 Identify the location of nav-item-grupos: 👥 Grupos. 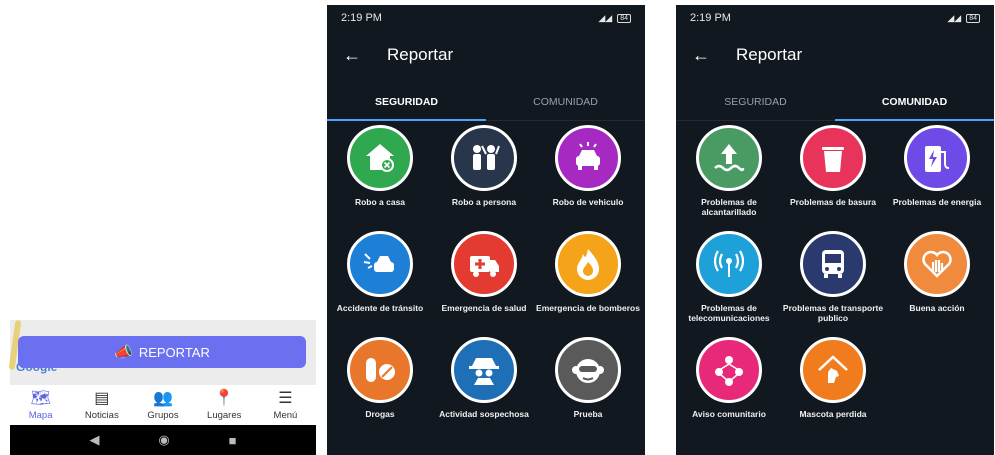
(162, 405).